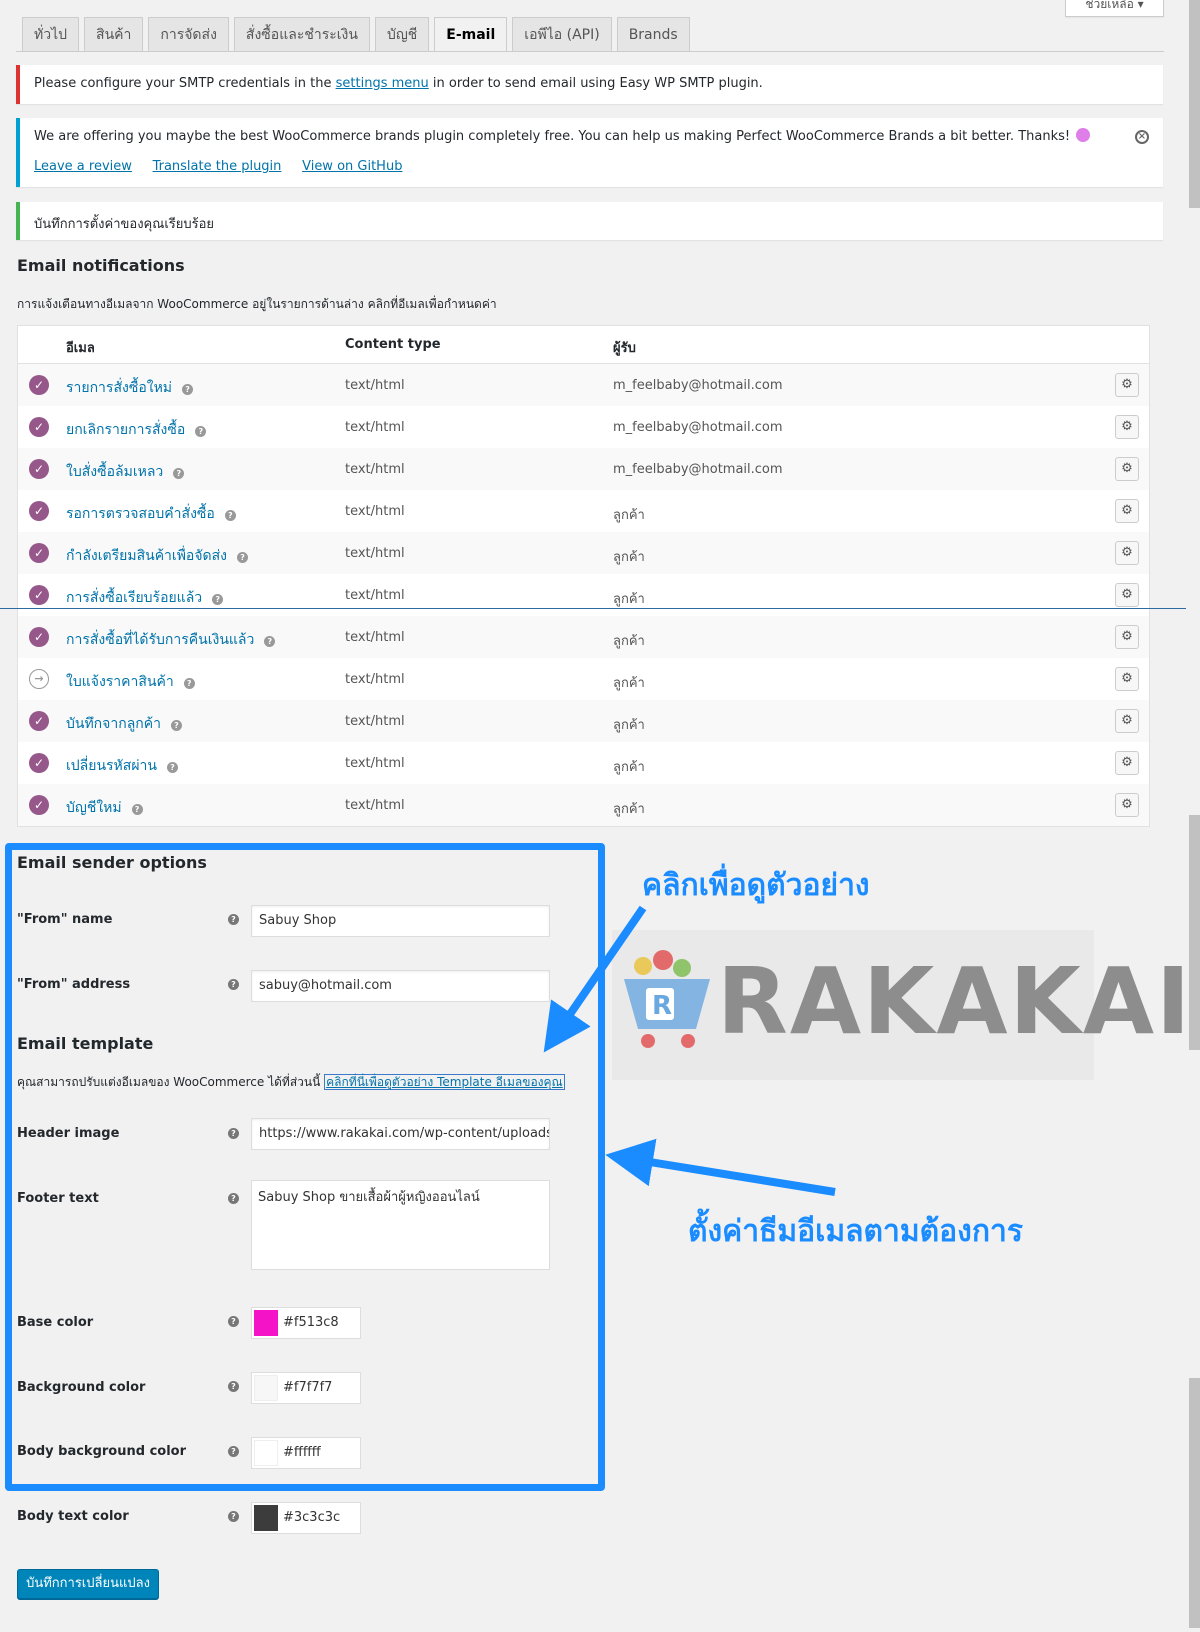 Image resolution: width=1200 pixels, height=1632 pixels. I want to click on scrollbar, so click(1193, 816).